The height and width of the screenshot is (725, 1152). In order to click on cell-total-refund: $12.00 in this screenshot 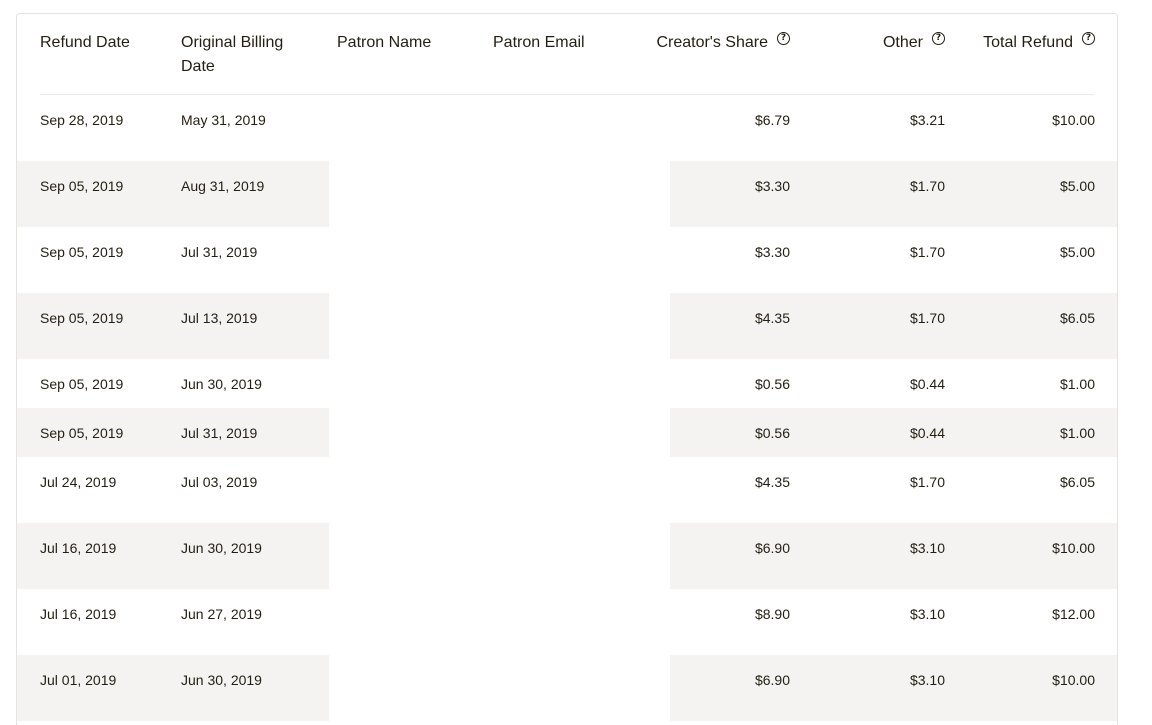, I will do `click(1073, 614)`.